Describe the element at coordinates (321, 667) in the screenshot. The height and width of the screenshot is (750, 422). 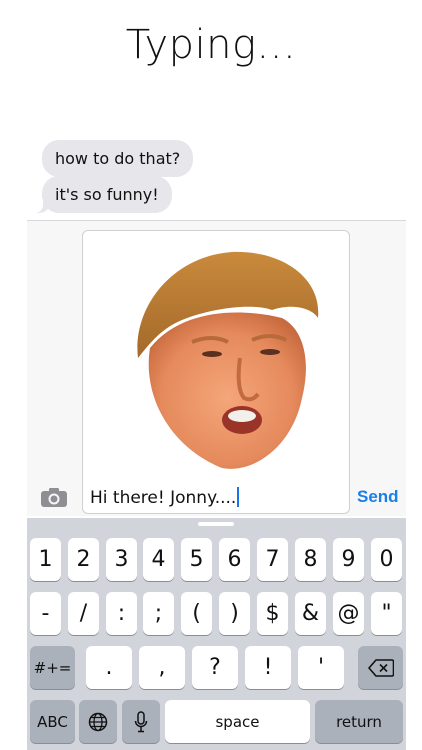
I see `key-apostrophe: '` at that location.